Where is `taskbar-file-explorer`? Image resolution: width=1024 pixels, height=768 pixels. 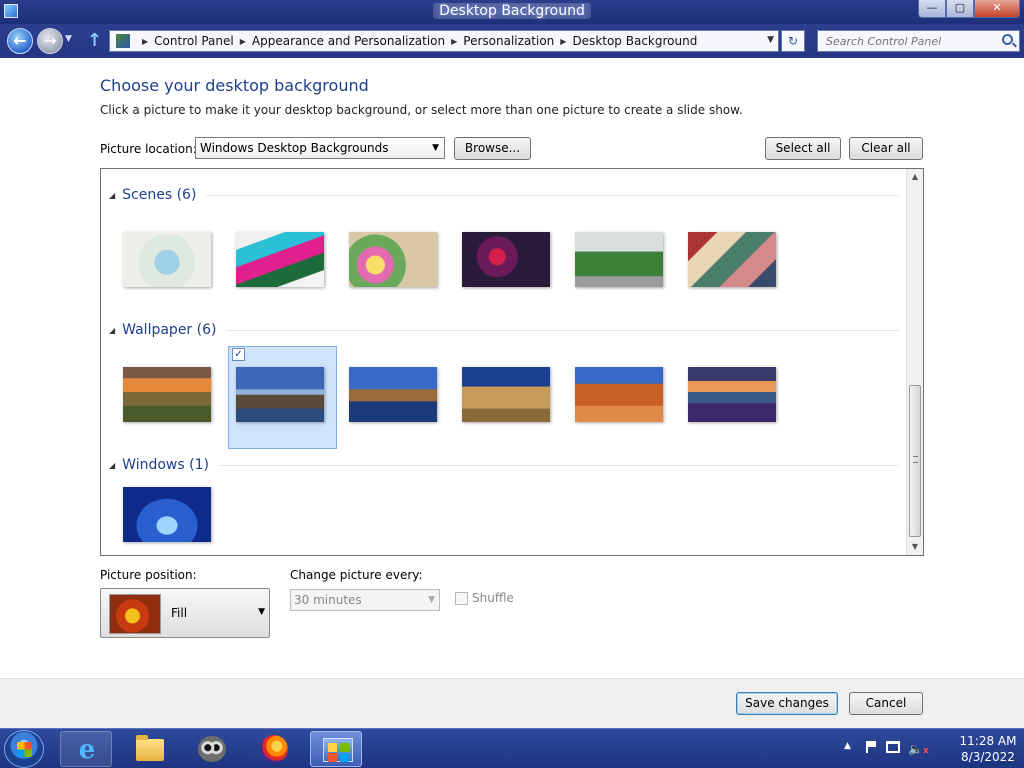
taskbar-file-explorer is located at coordinates (150, 749).